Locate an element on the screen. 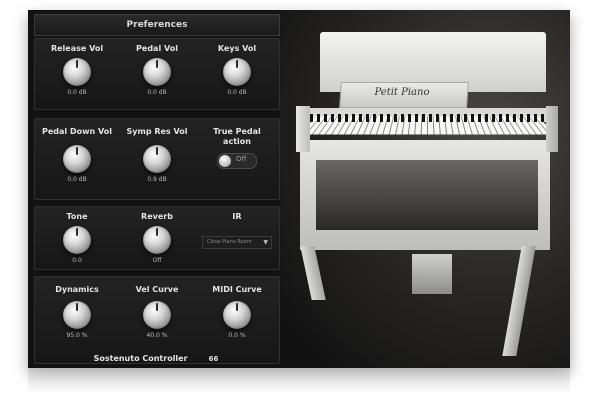  release-vol-label: Release Vol is located at coordinates (77, 48).